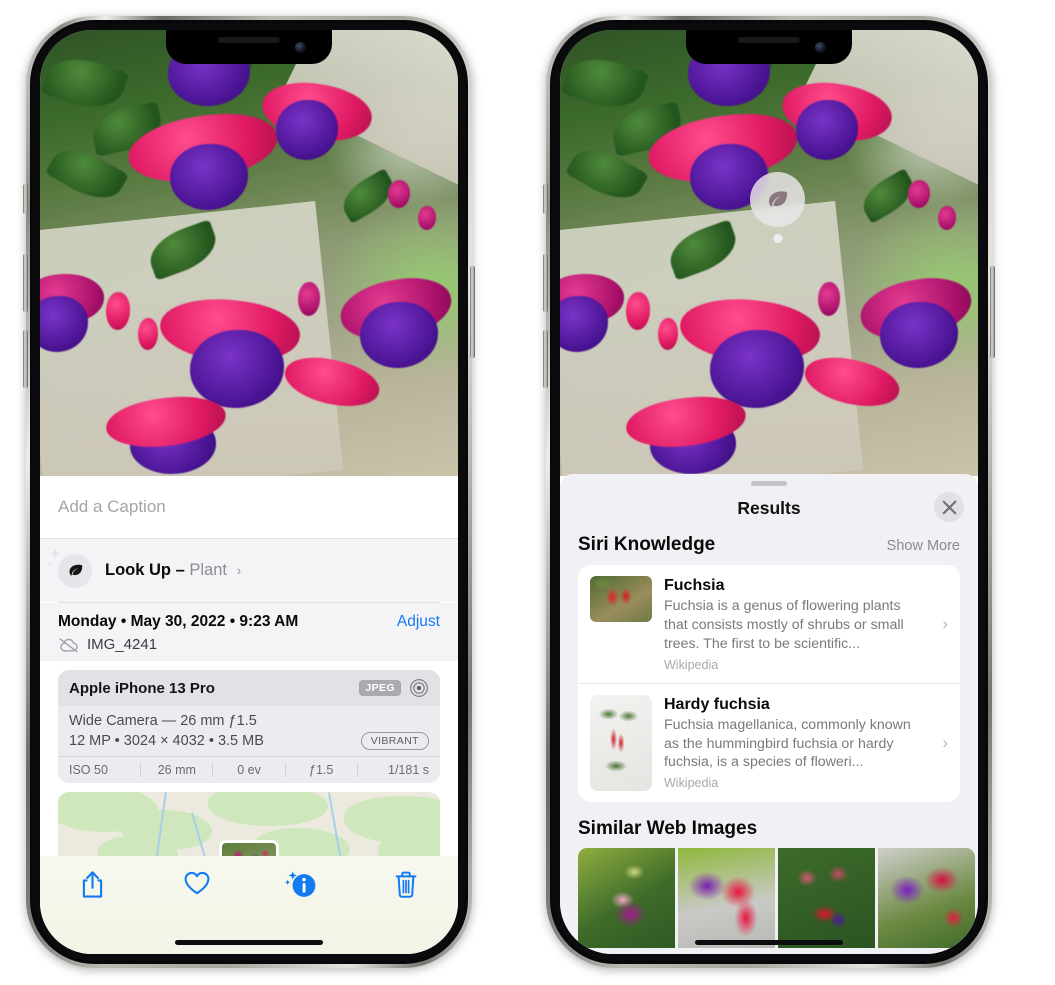 The width and height of the screenshot is (1055, 985). What do you see at coordinates (166, 741) in the screenshot?
I see `camera-specs-line: 12 MP • 3024 × 4032 • 3.5 MB` at bounding box center [166, 741].